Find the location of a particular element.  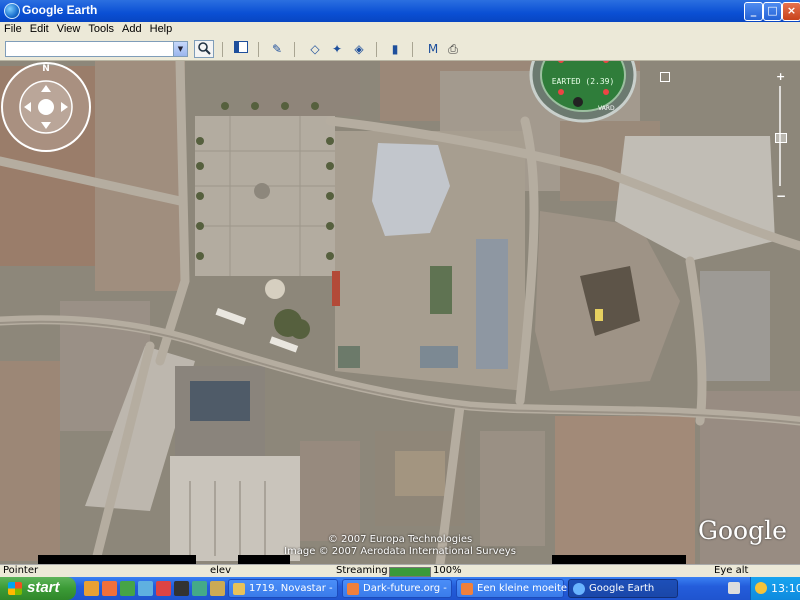

search-icon is located at coordinates (204, 48).